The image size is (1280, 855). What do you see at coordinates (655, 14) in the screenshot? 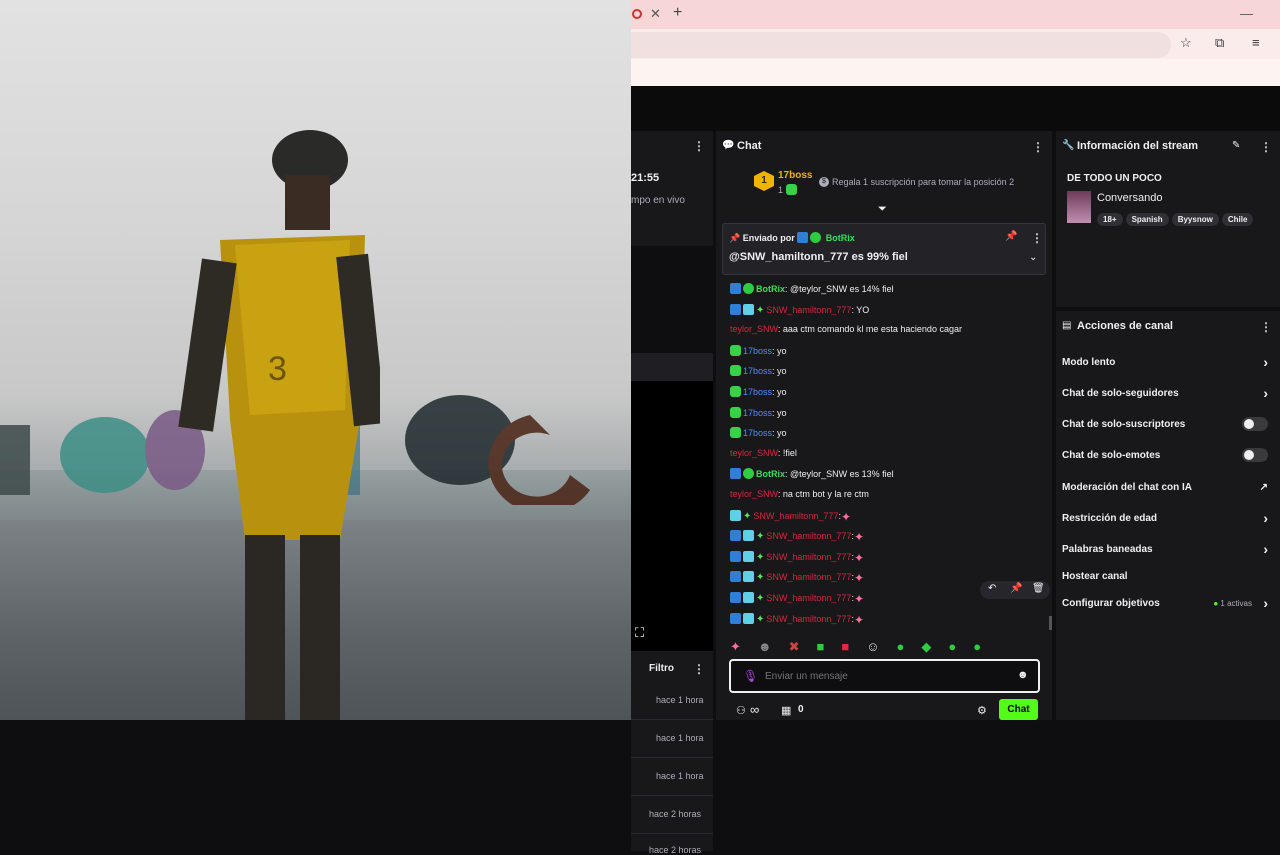
I see `close-tab-icon: ✕` at bounding box center [655, 14].